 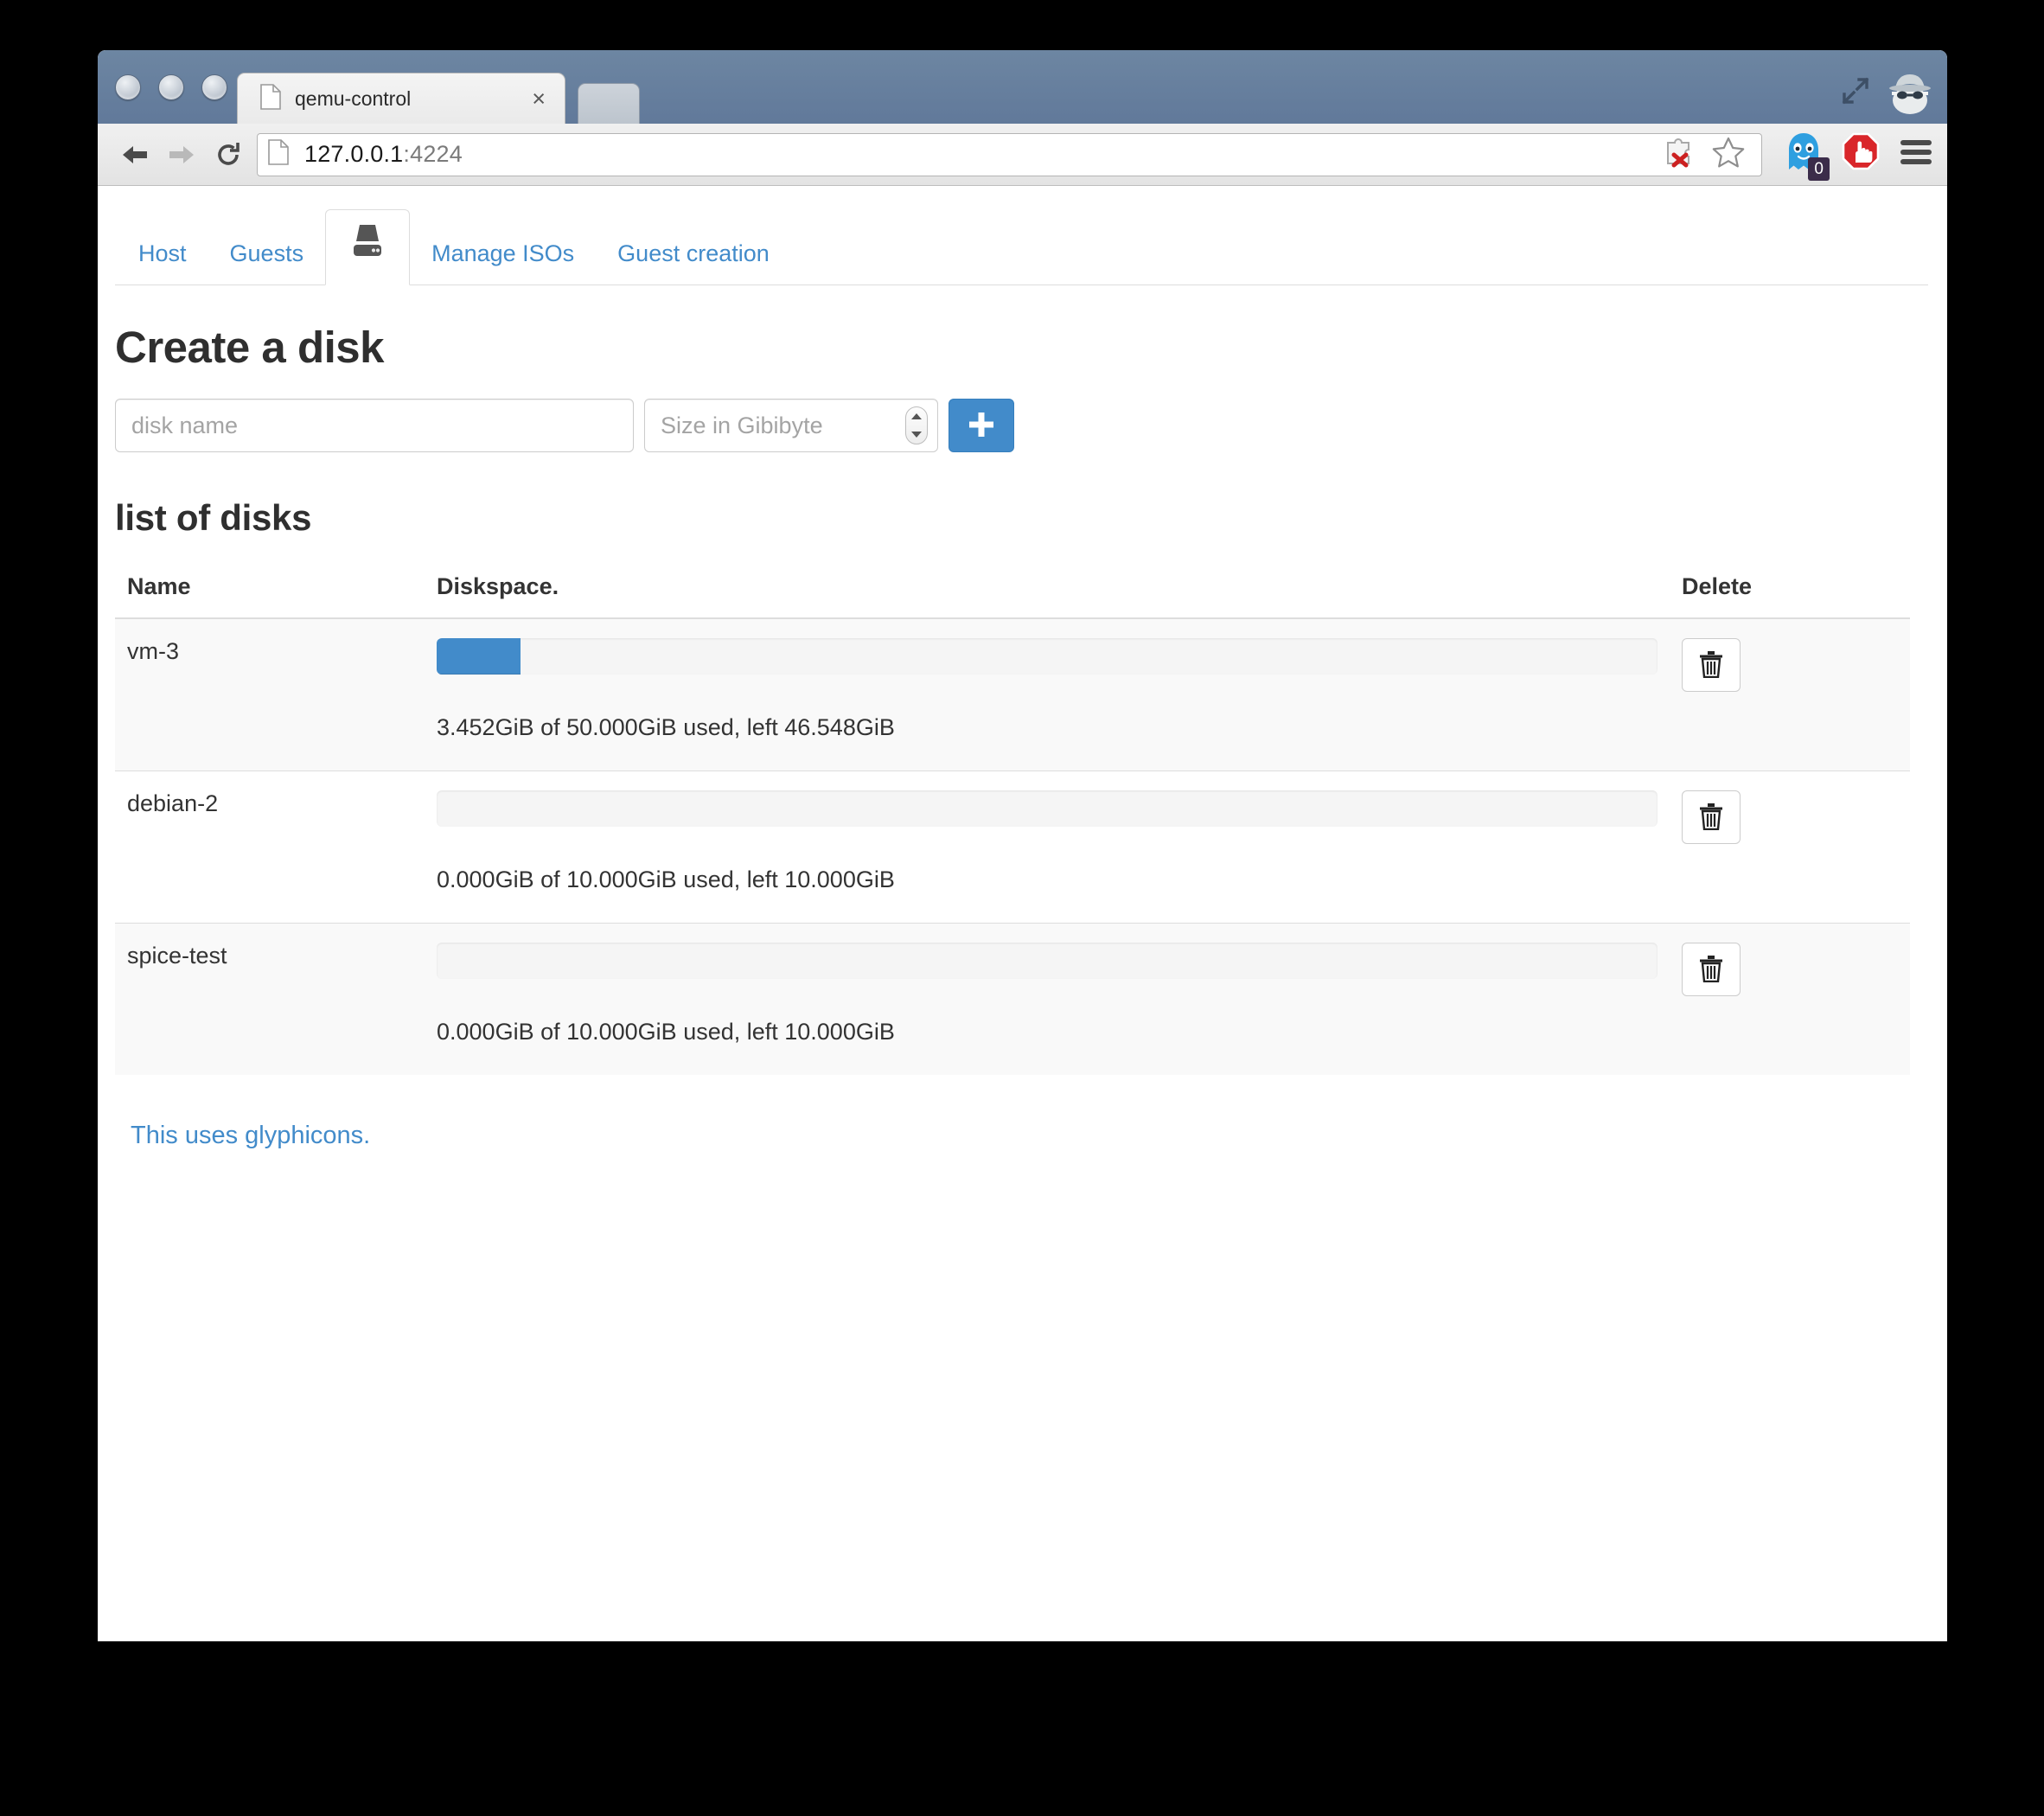 I want to click on close-window-button, so click(x=128, y=87).